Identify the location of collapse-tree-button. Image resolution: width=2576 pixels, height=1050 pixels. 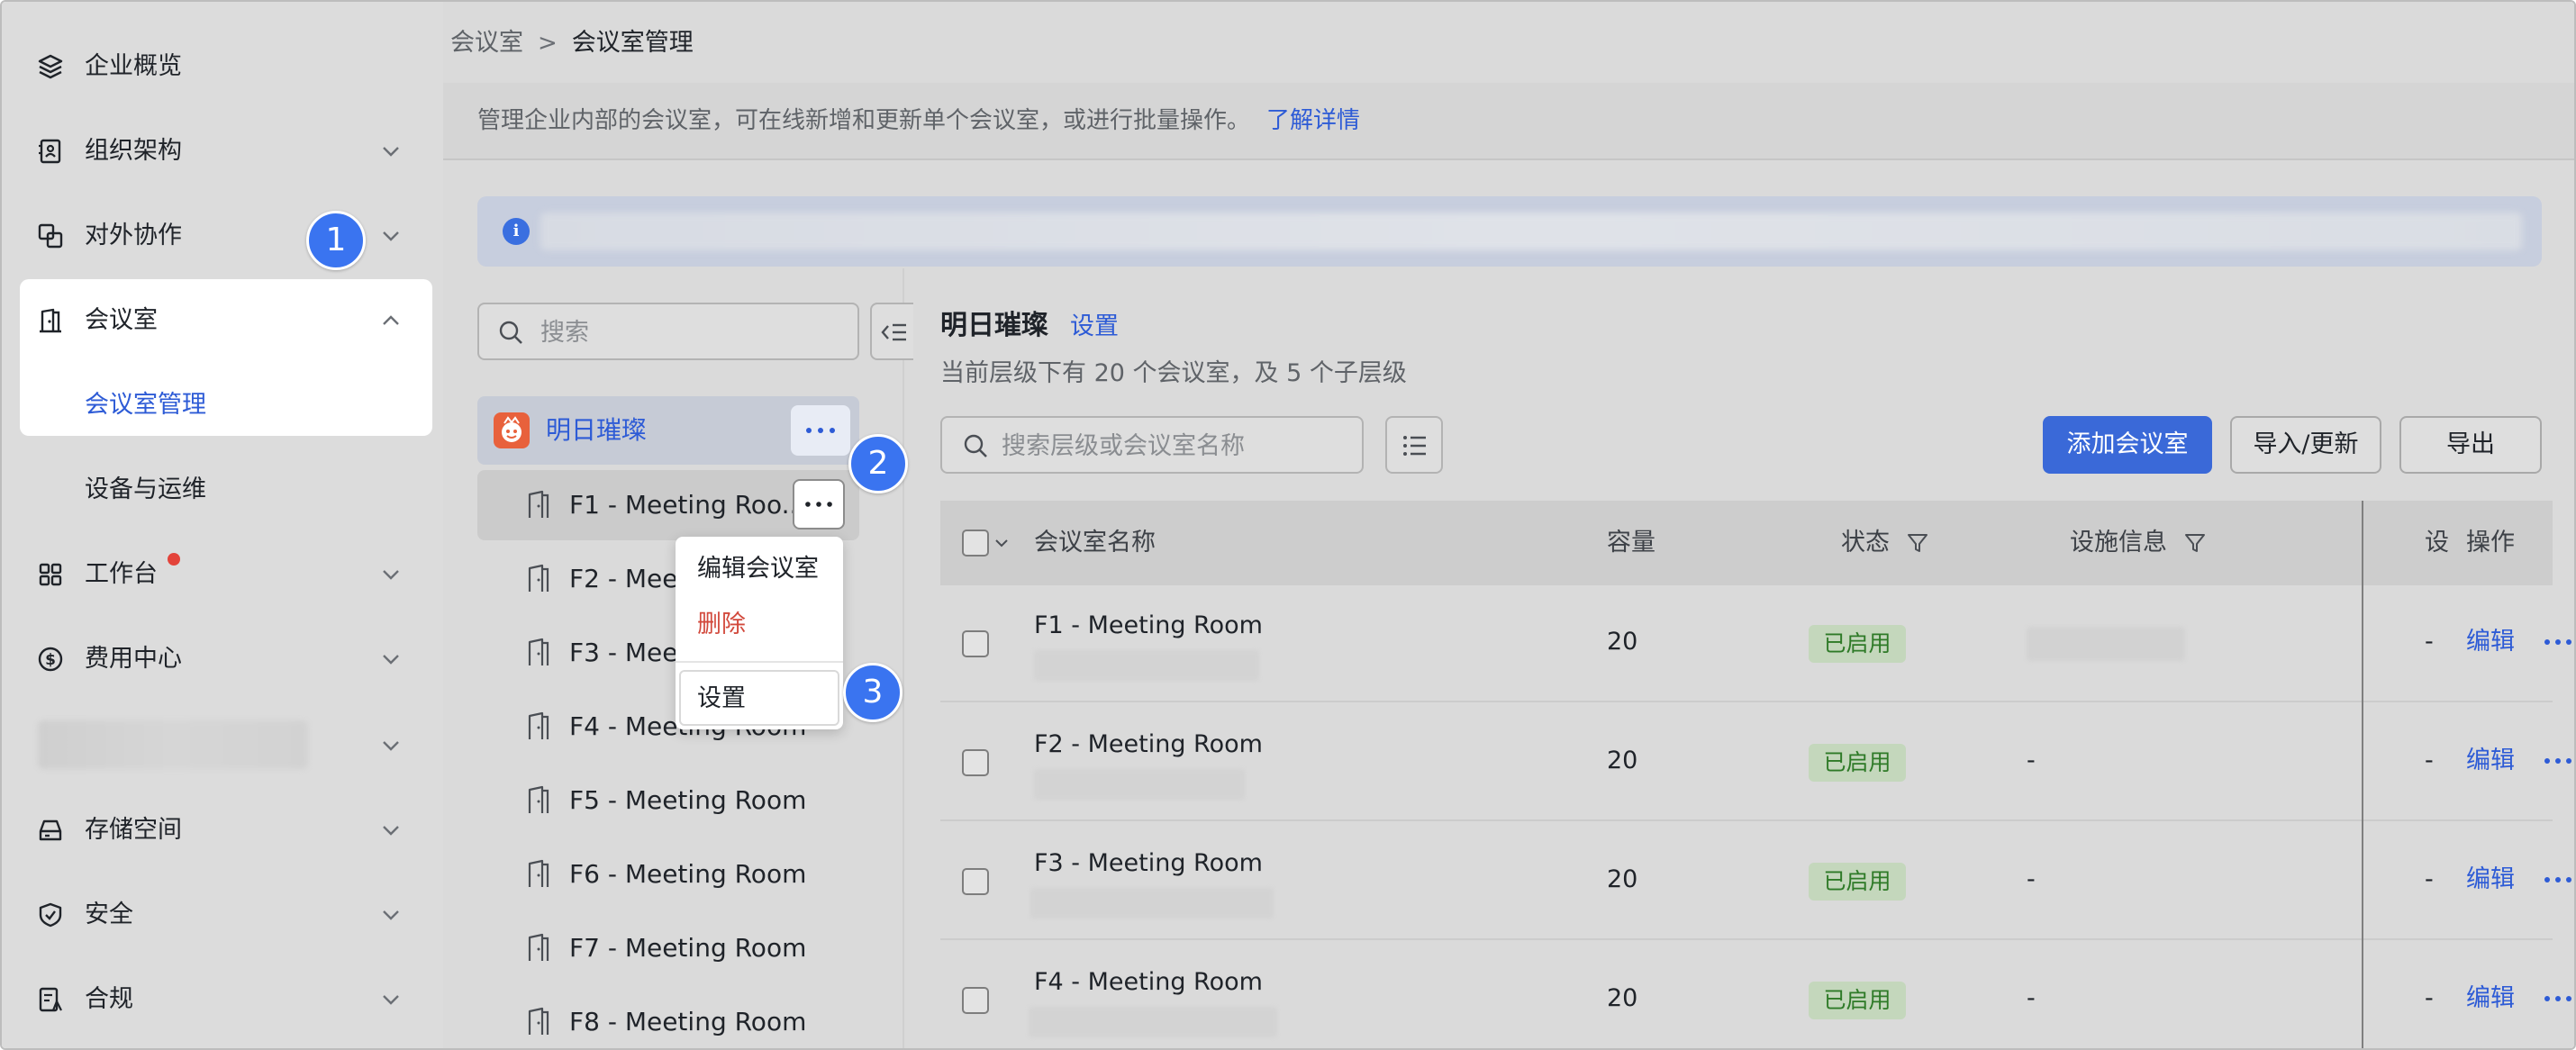
(891, 331).